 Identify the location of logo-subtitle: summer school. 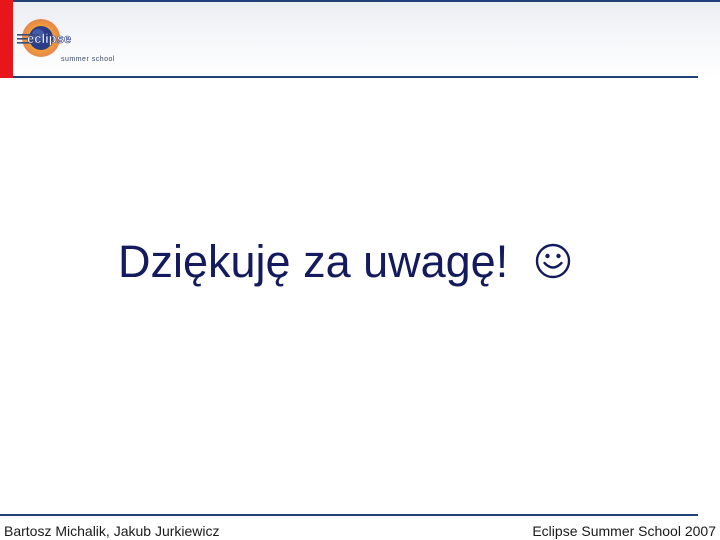
(88, 59).